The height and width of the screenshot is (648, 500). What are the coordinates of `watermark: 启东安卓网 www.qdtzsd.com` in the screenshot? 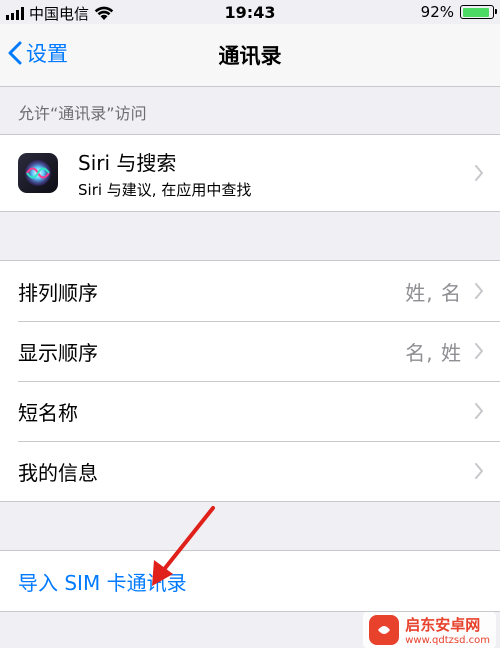 It's located at (429, 630).